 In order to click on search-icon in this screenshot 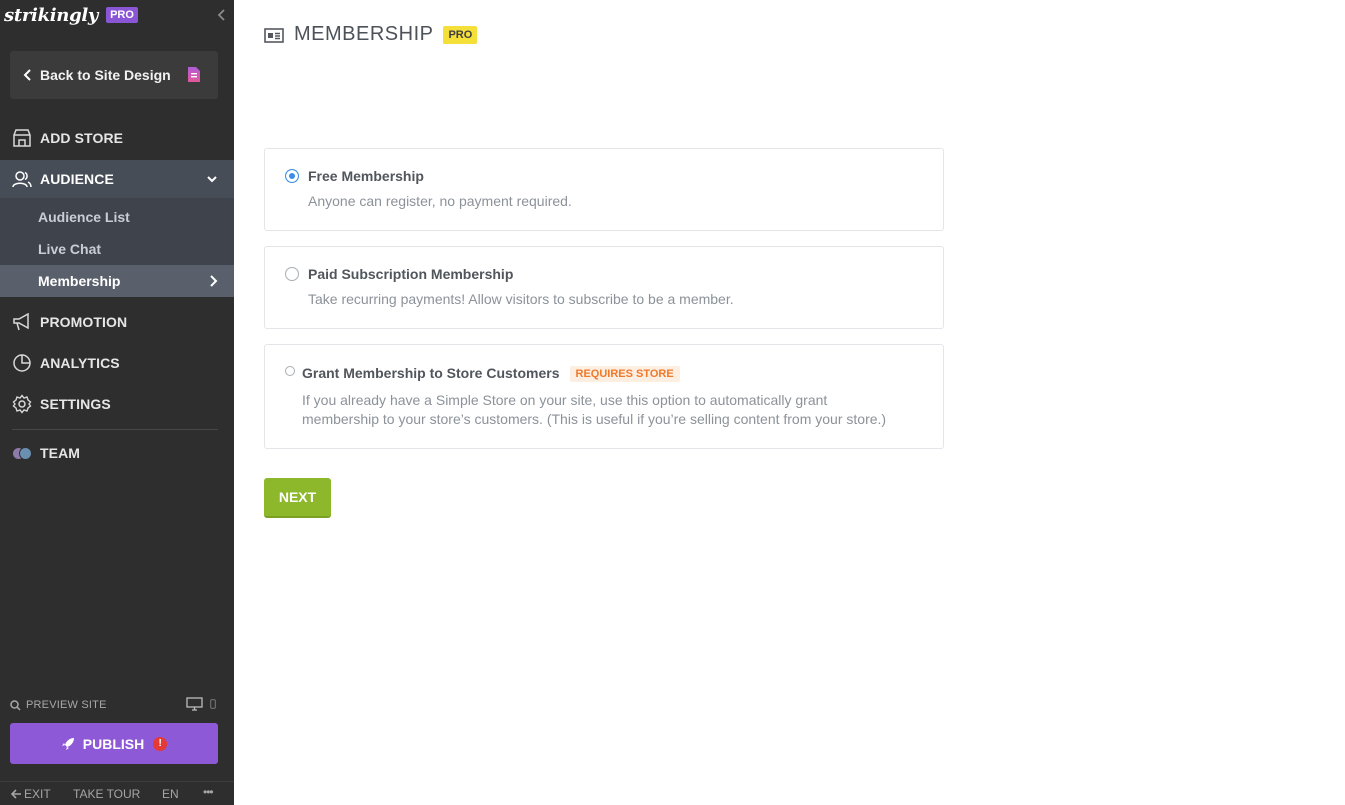, I will do `click(15, 705)`.